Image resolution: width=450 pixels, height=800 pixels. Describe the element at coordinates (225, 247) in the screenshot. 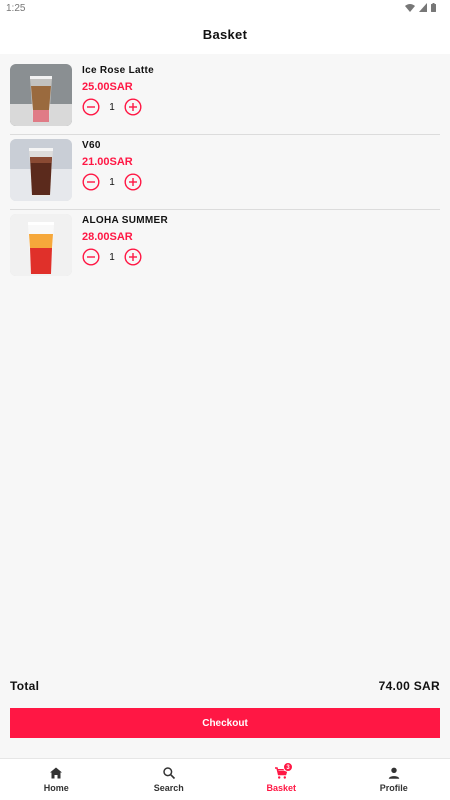

I see `basket-item: ALOHA SUMMER 28.00SAR 1` at that location.